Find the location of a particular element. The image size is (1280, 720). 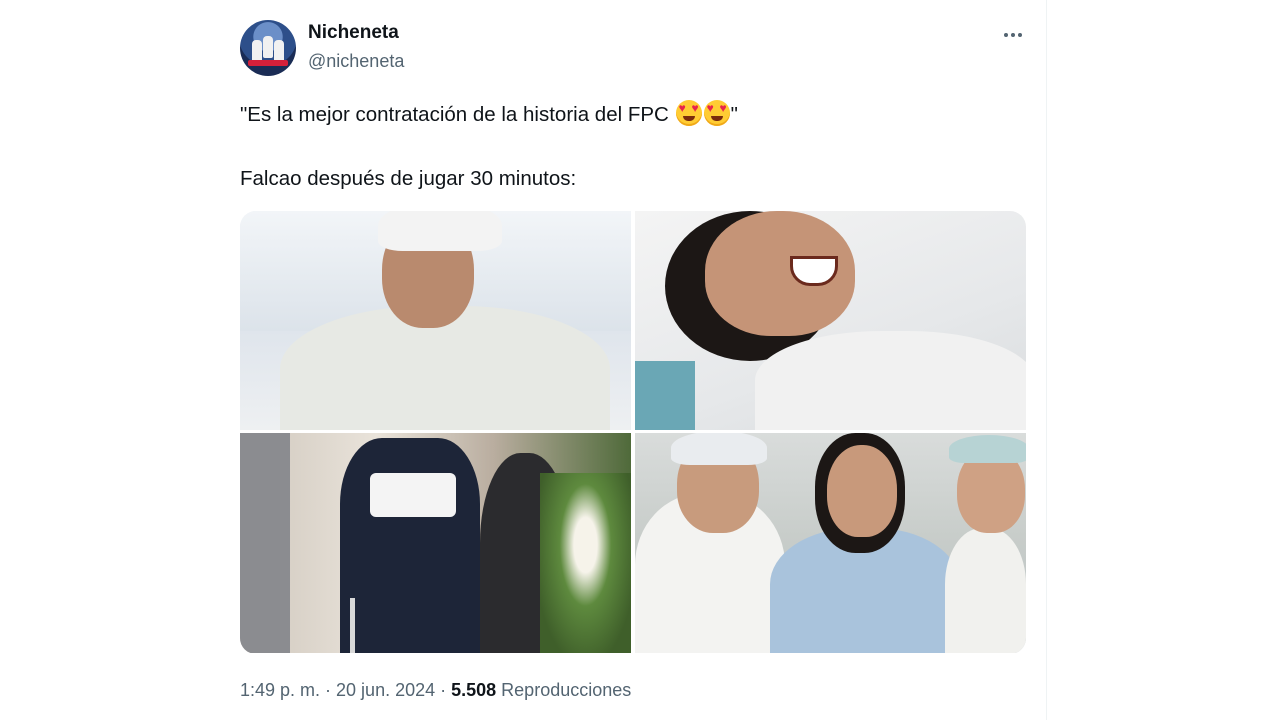

avatar is located at coordinates (268, 48).